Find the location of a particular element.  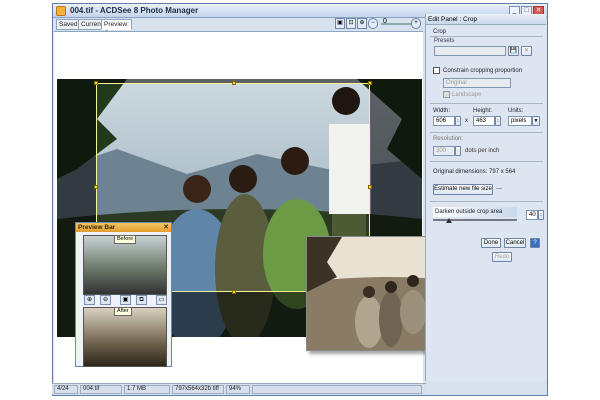

crop-handle-l is located at coordinates (96, 187).